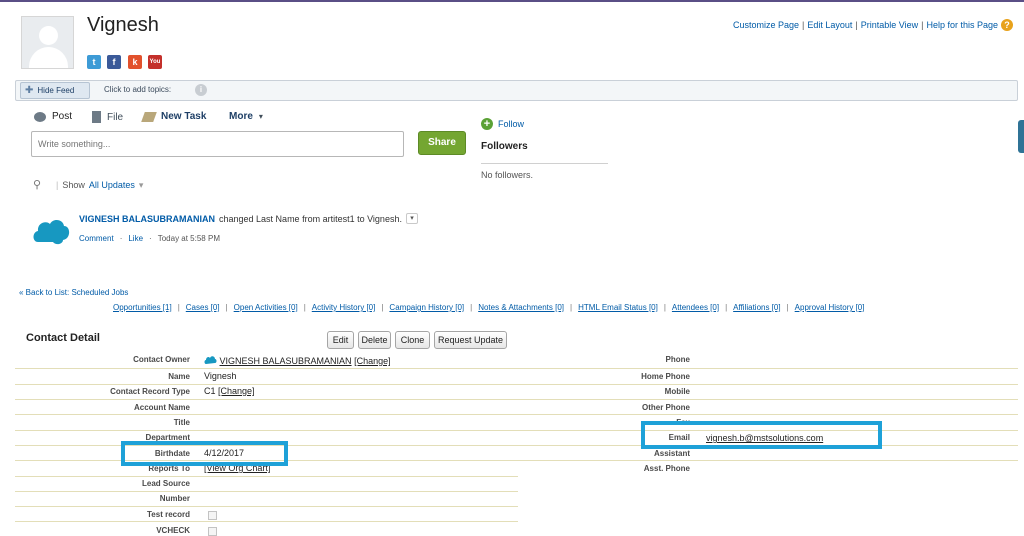 This screenshot has height=536, width=1024. Describe the element at coordinates (756, 307) in the screenshot. I see `related-link-affiliations: Affiliations [0]` at that location.